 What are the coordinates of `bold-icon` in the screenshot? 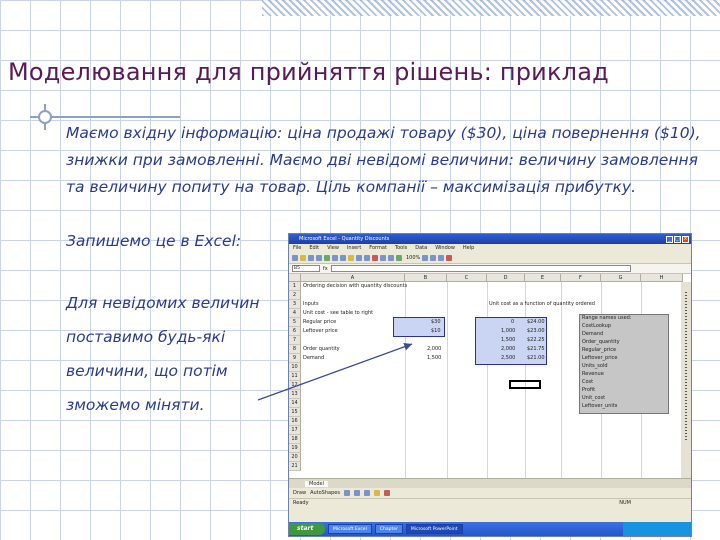 It's located at (433, 257).